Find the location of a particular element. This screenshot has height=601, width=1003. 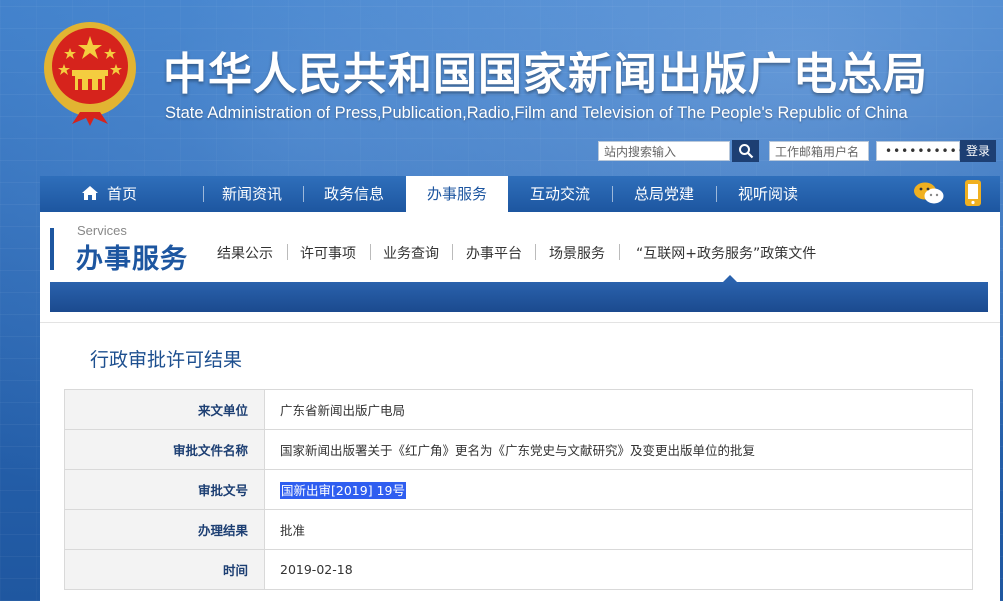

nav-item-interaction: 互动交流 is located at coordinates (560, 194).